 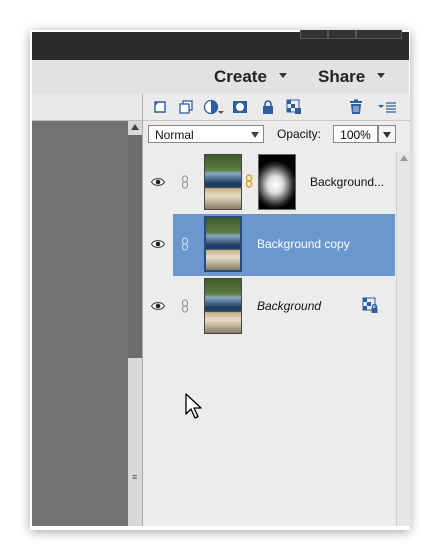 I want to click on layers-scrollbar, so click(x=403, y=339).